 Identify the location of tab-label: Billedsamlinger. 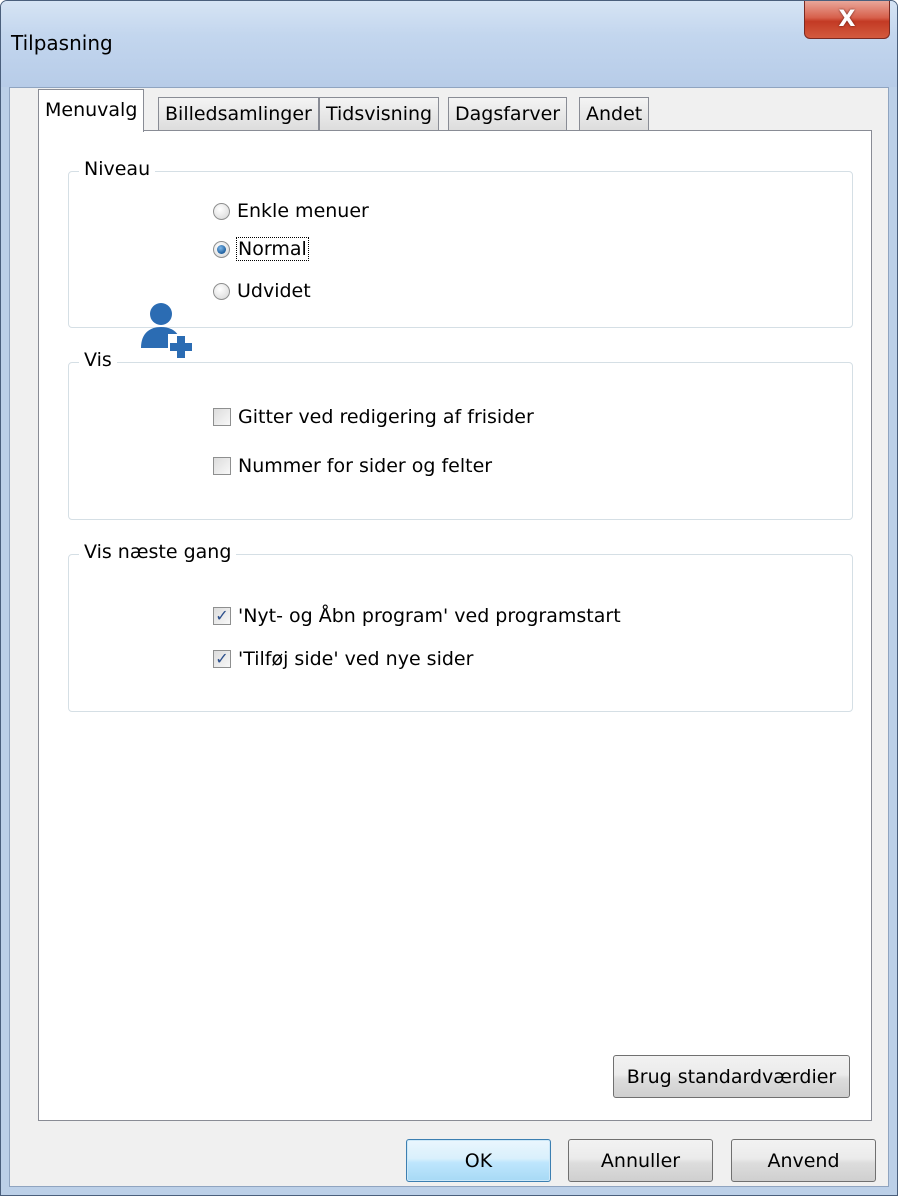
(238, 114).